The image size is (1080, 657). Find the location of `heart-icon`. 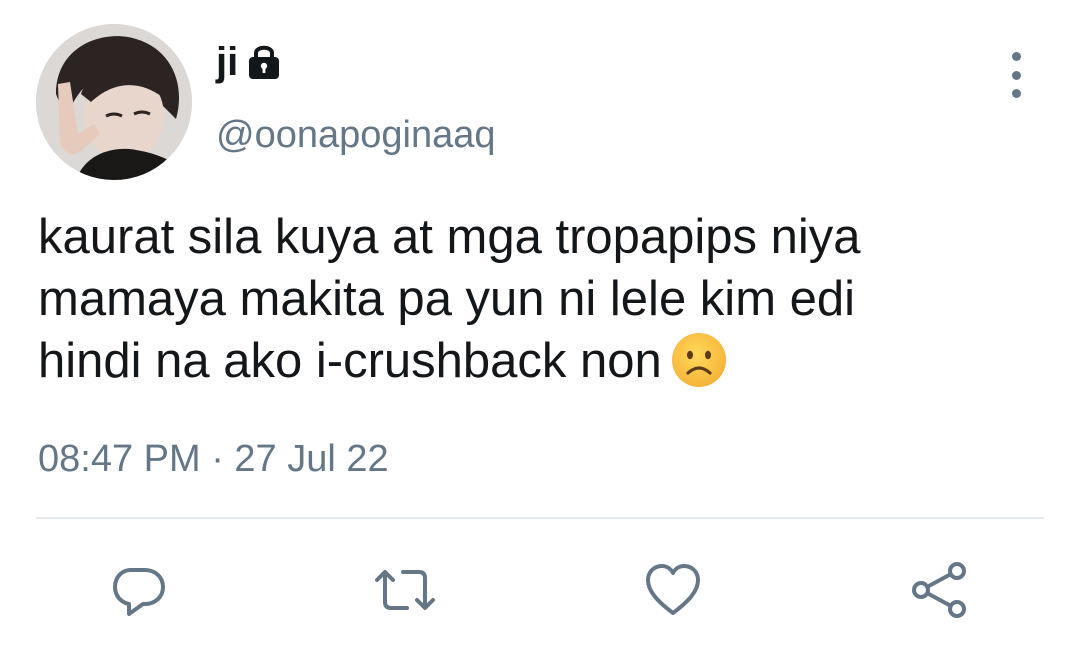

heart-icon is located at coordinates (673, 590).